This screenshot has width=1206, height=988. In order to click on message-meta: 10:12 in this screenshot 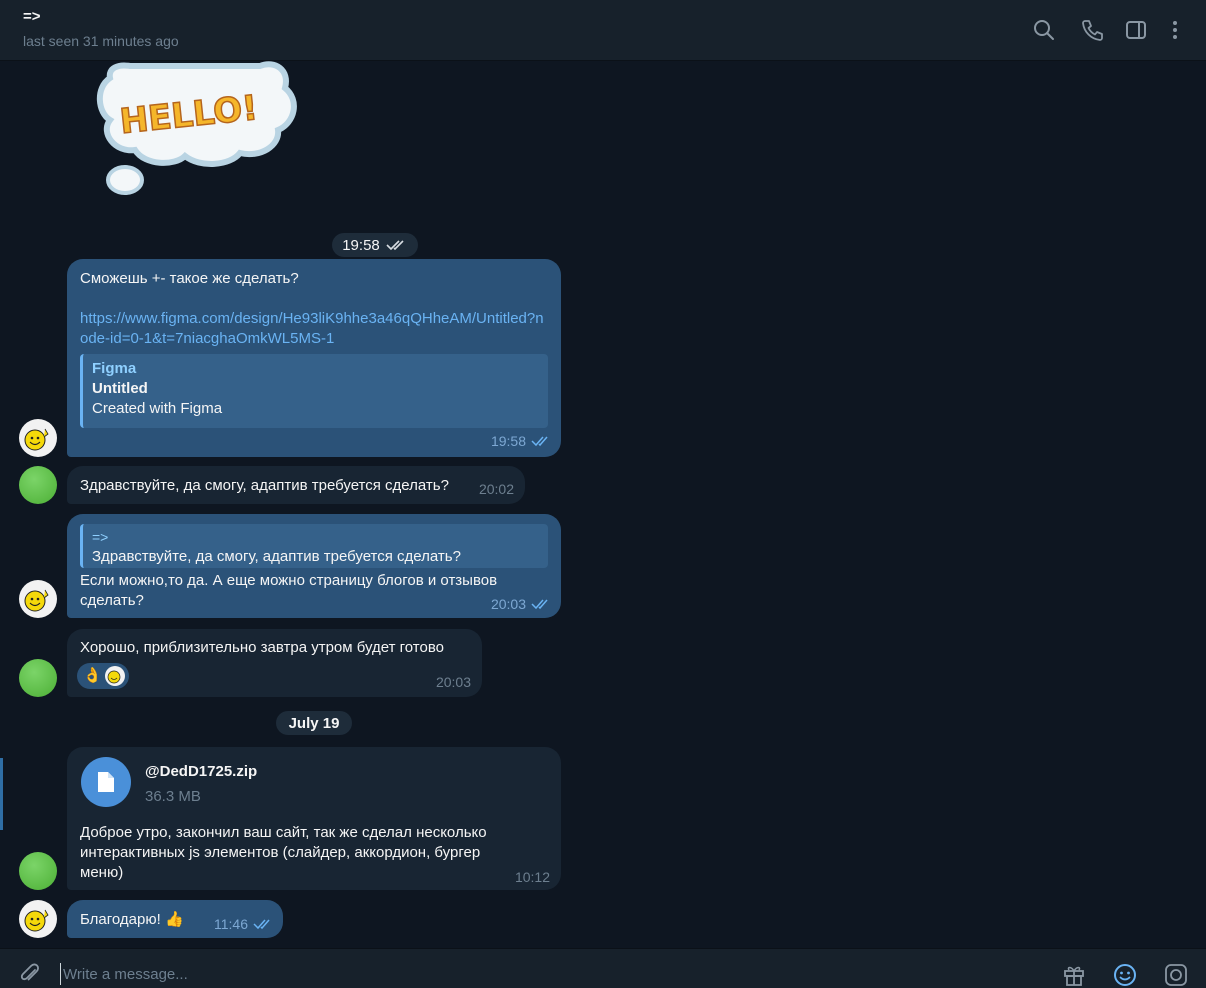, I will do `click(532, 877)`.